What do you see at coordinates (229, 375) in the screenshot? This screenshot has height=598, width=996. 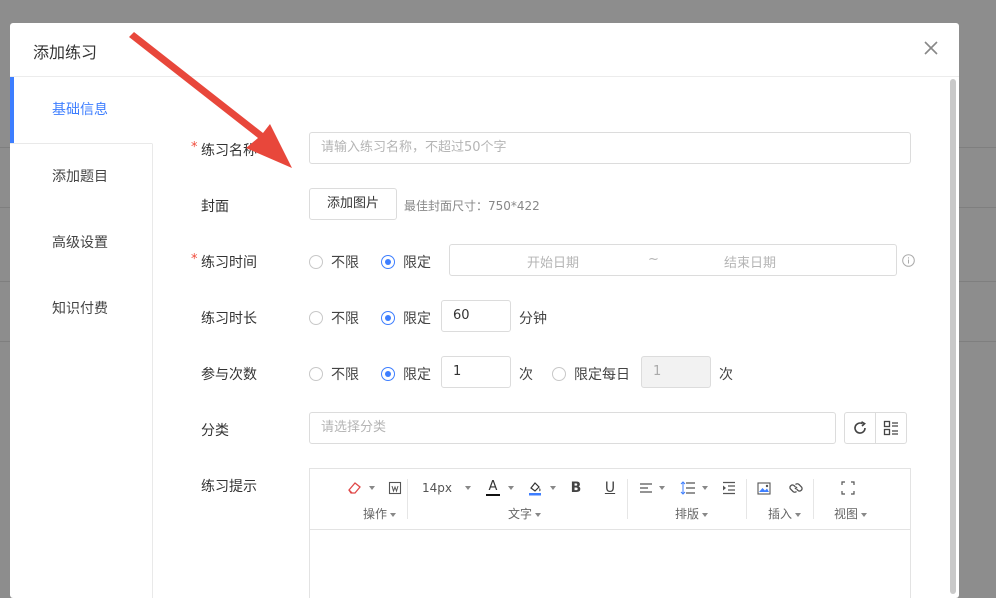 I see `attempts-label: 参与次数` at bounding box center [229, 375].